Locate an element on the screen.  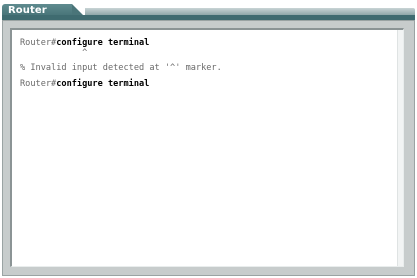
scrollbar is located at coordinates (400, 148).